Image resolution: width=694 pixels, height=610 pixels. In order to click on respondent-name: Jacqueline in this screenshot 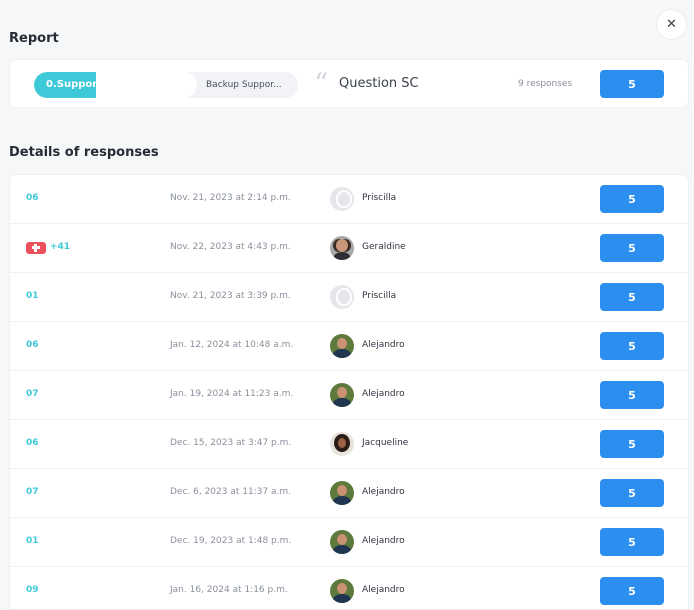, I will do `click(385, 443)`.